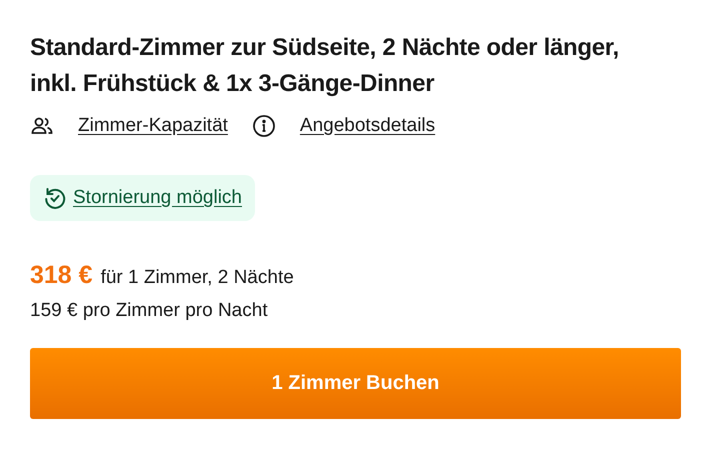  I want to click on price-per-night: 159 € pro Zimmer pro Nacht, so click(149, 311).